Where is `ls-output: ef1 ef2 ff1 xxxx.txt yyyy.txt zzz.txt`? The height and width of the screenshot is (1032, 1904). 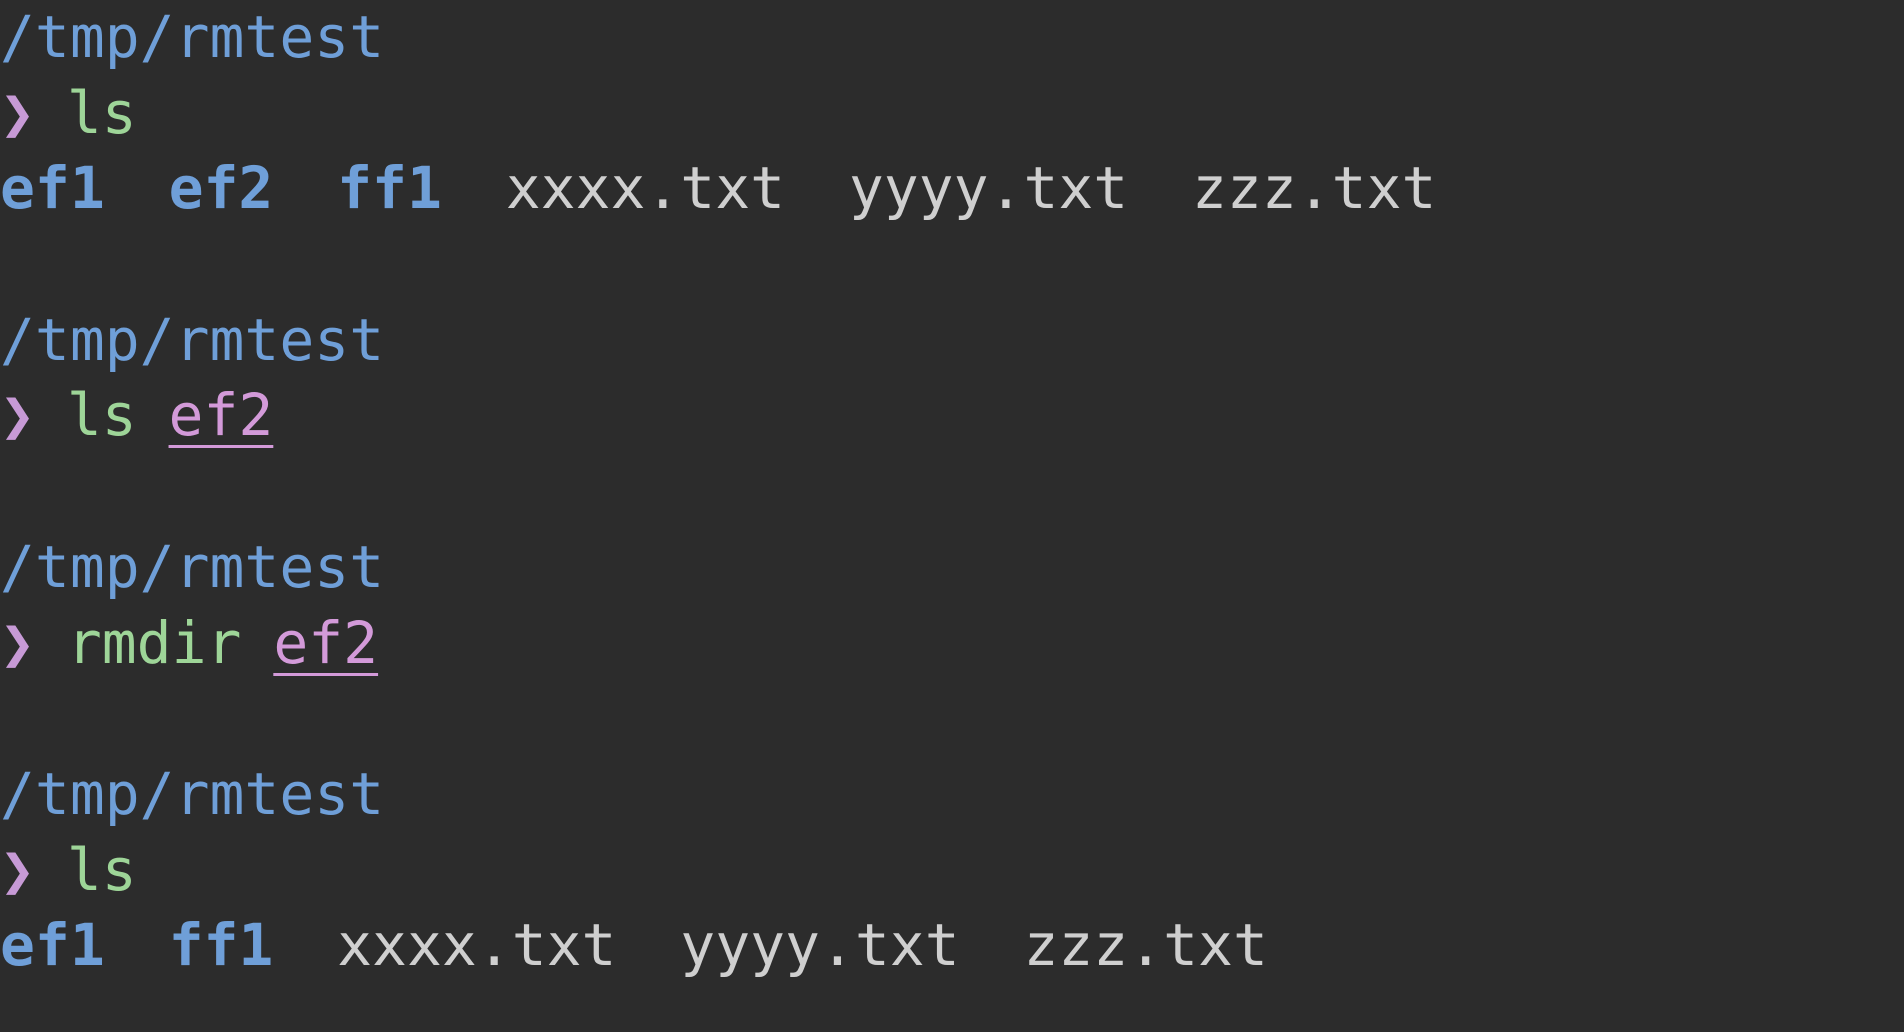
ls-output: ef1 ef2 ff1 xxxx.txt yyyy.txt zzz.txt is located at coordinates (952, 189).